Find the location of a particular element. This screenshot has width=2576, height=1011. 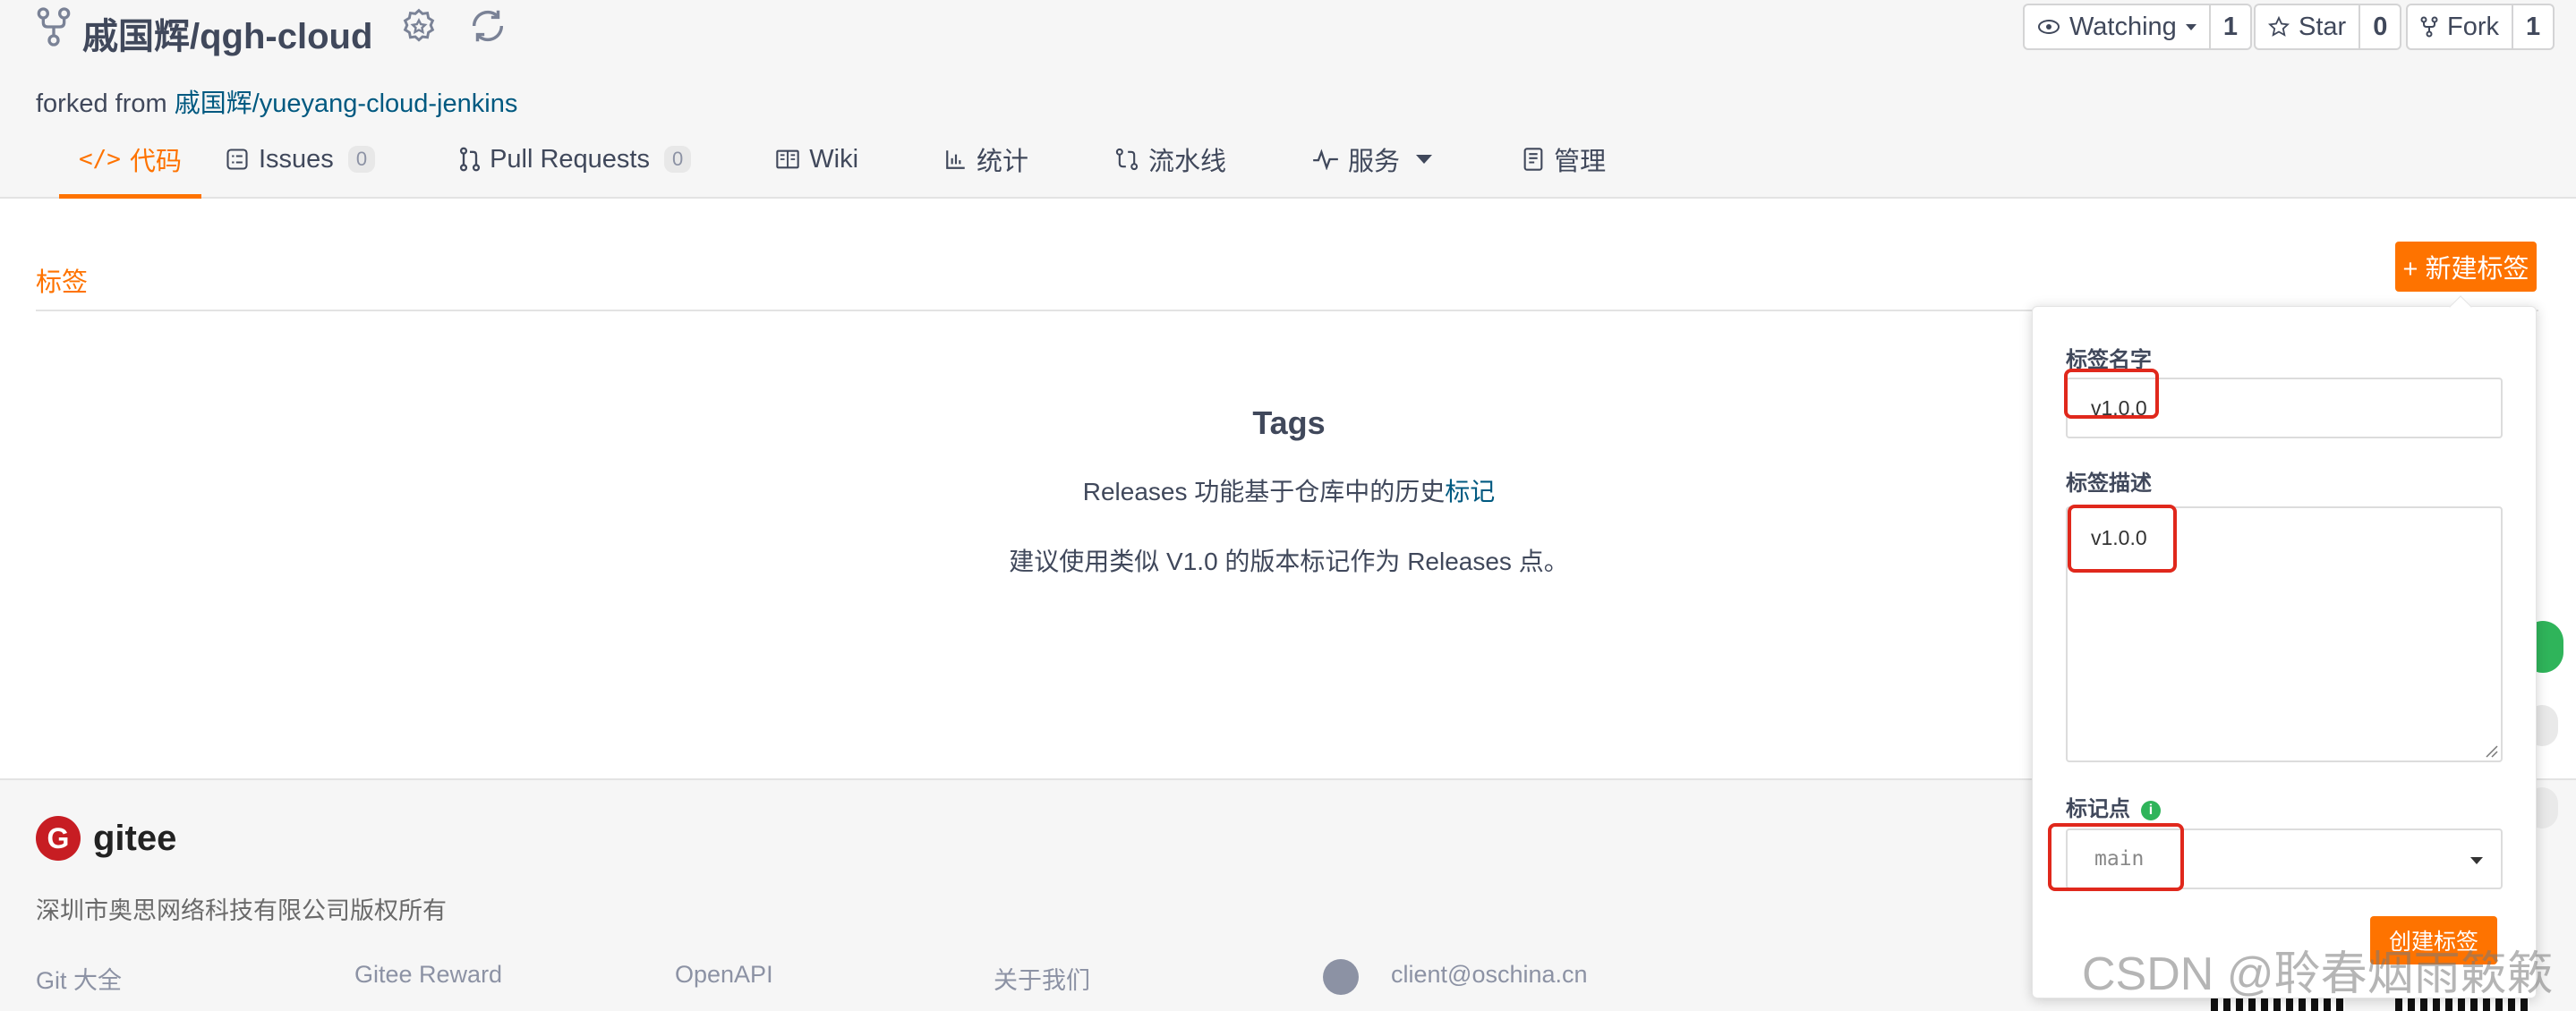

footer-email: client@oschina.cn is located at coordinates (1489, 975).